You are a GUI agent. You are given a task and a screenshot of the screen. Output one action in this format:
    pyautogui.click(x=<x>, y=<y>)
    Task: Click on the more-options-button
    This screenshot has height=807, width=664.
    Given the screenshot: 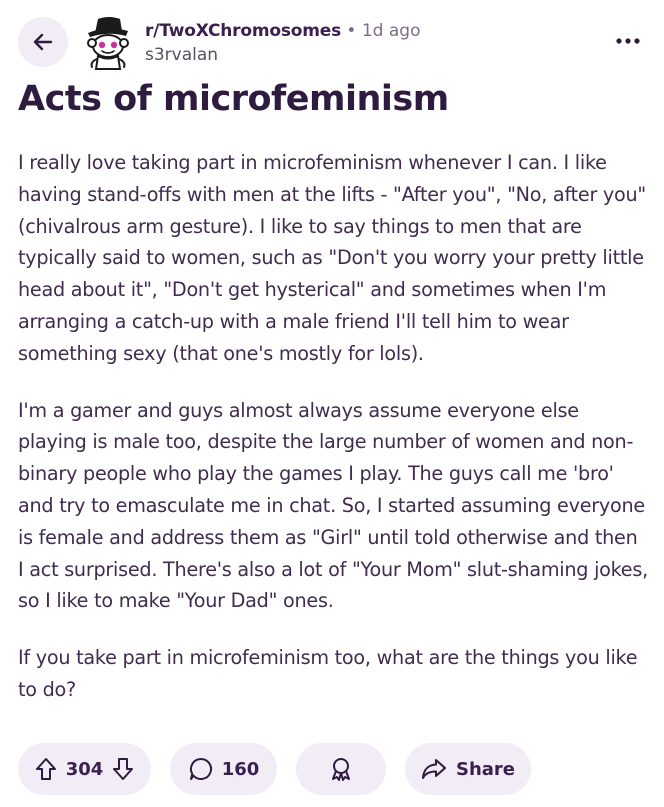 What is the action you would take?
    pyautogui.click(x=628, y=41)
    